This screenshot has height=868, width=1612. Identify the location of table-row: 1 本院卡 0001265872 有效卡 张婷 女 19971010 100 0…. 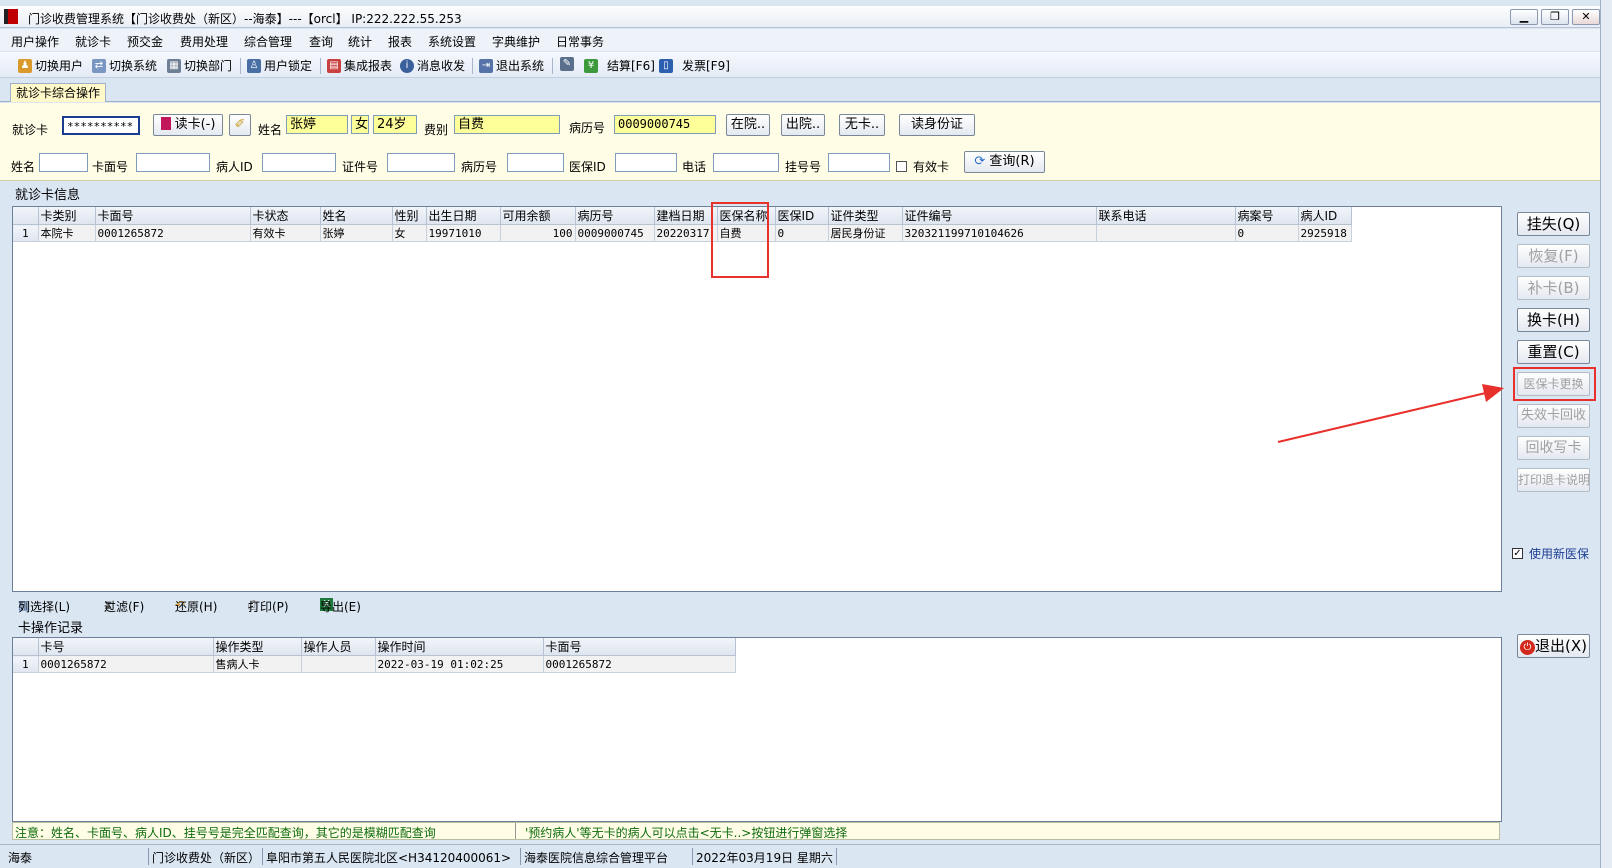
(682, 233).